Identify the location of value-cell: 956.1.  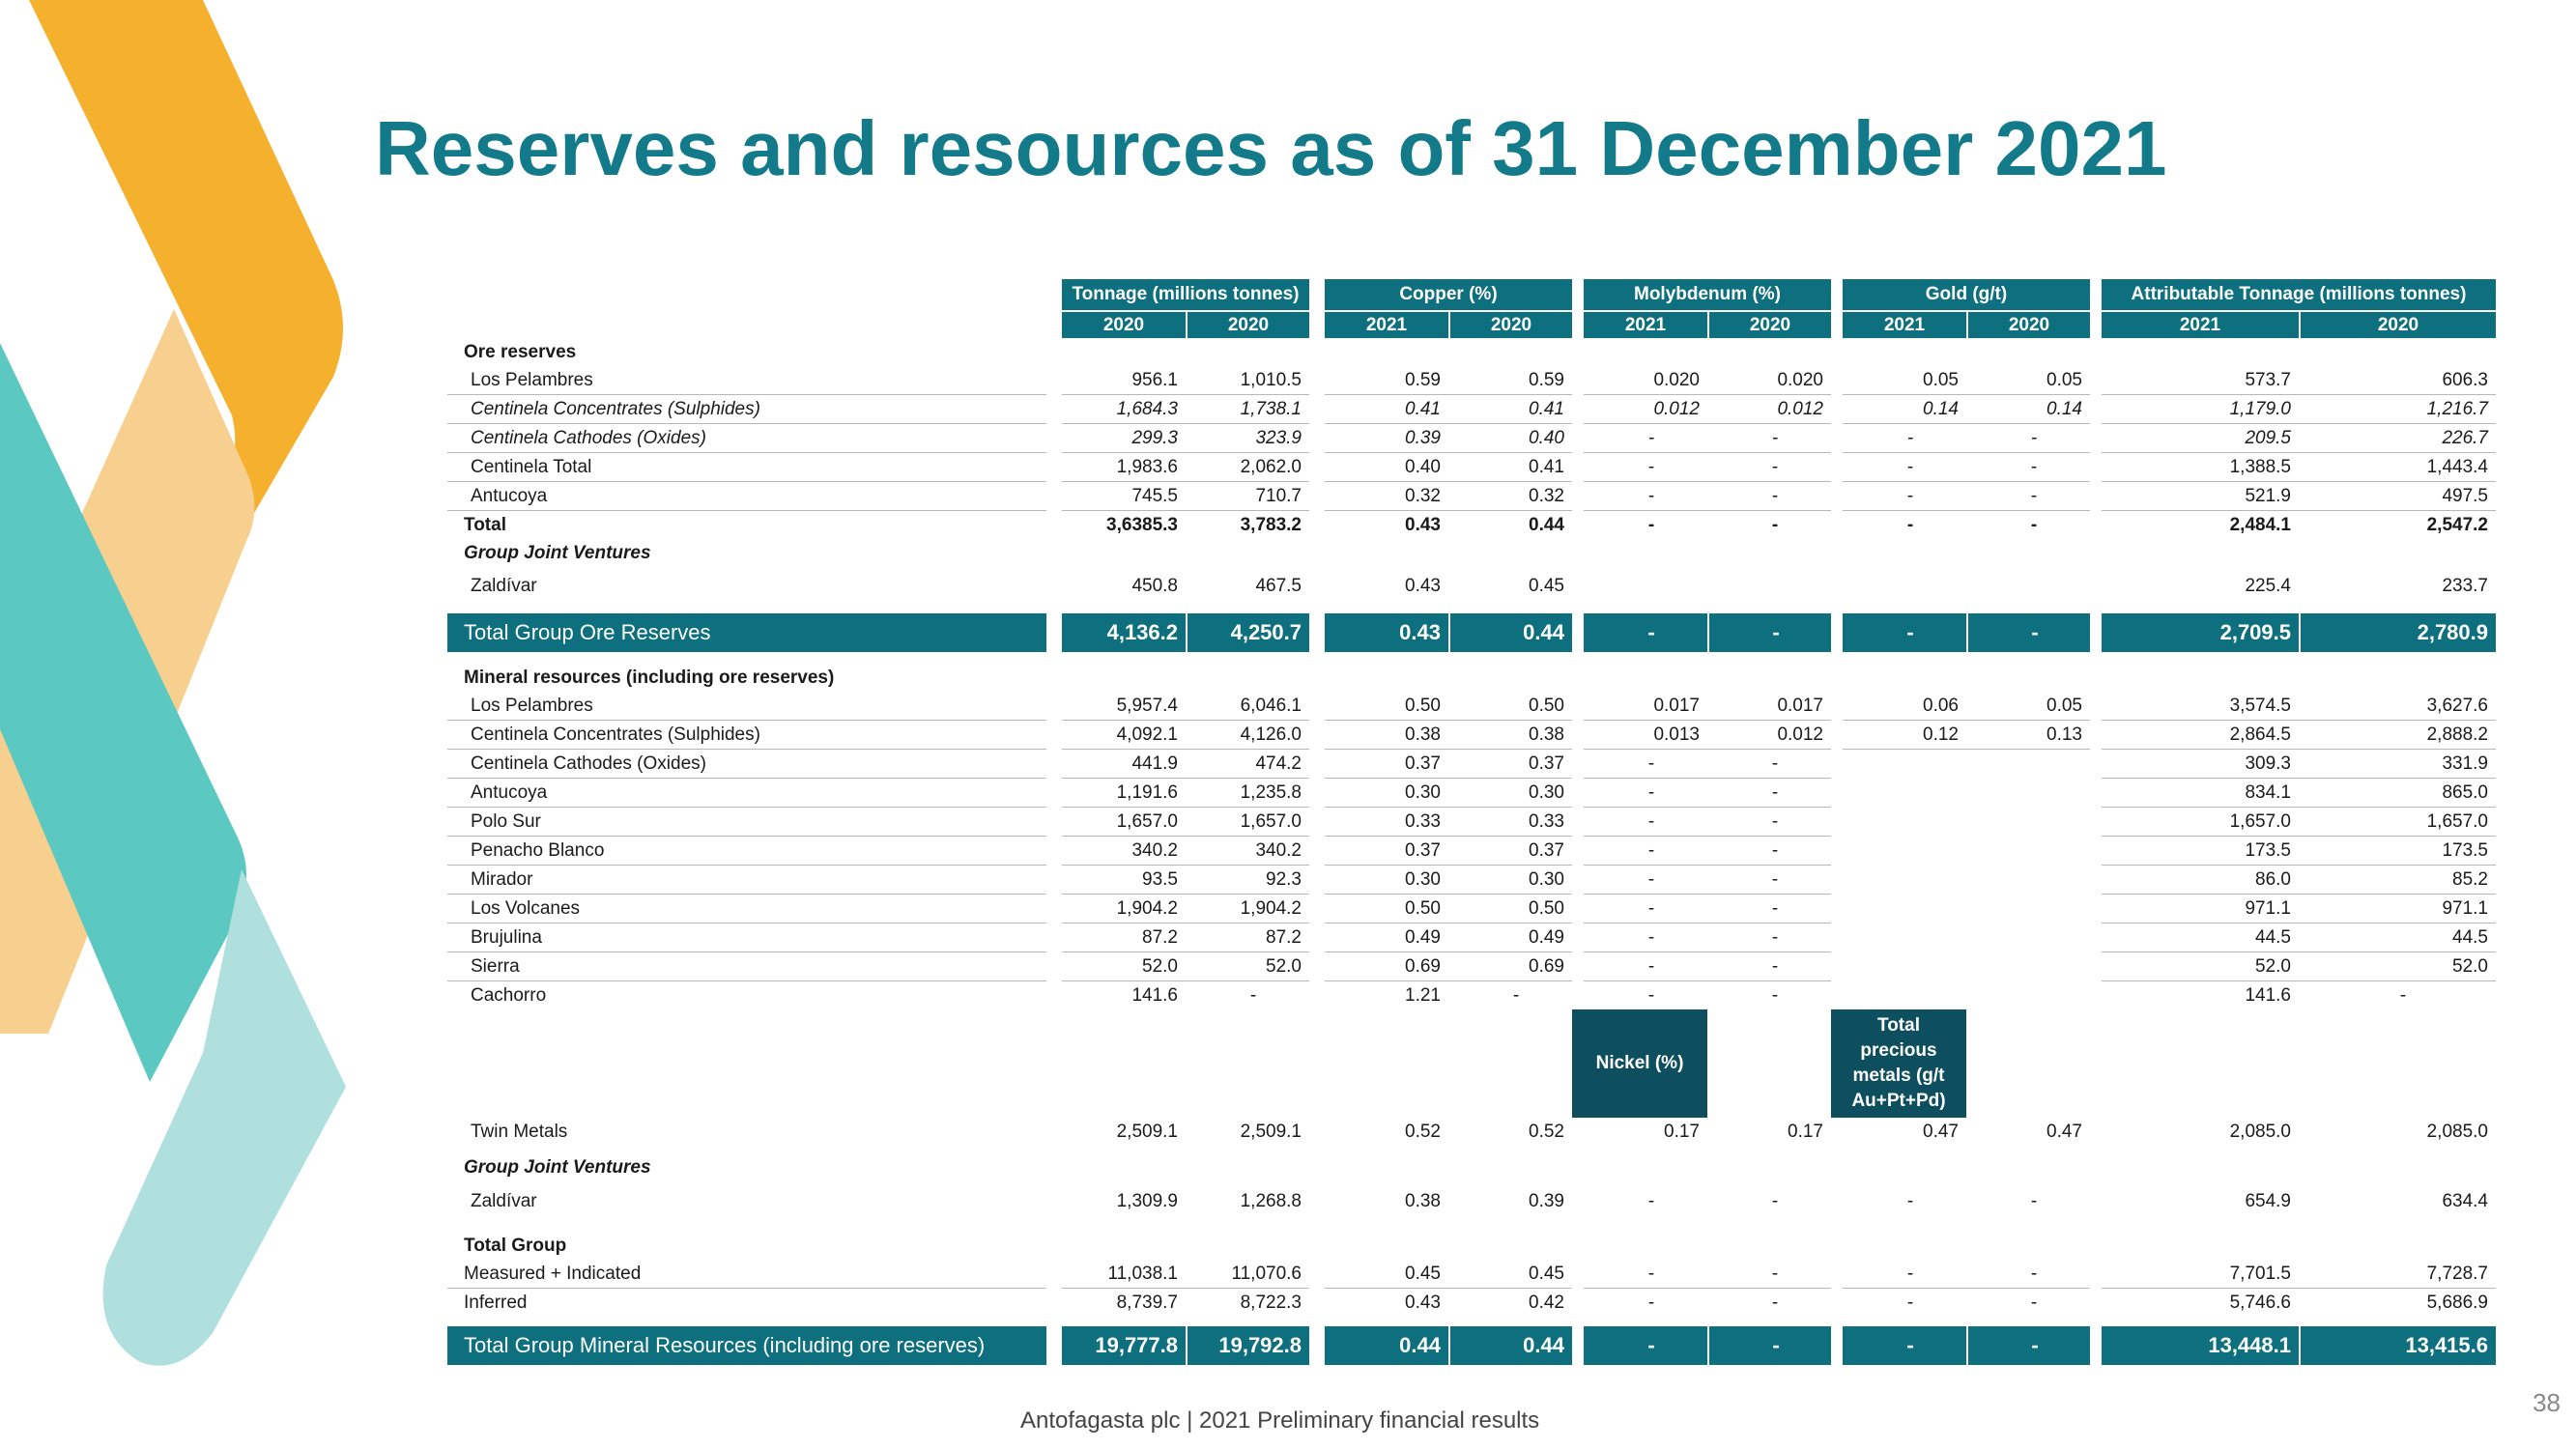
(1124, 380).